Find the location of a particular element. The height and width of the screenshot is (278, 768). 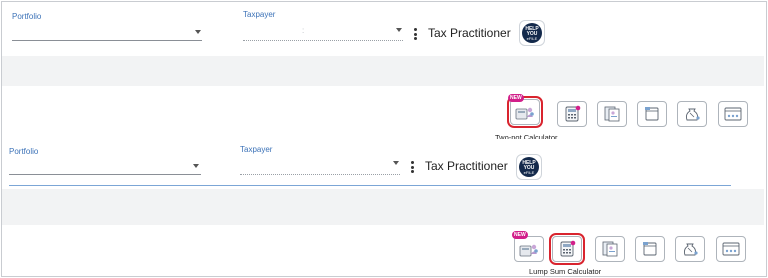

header-divider is located at coordinates (370, 185).